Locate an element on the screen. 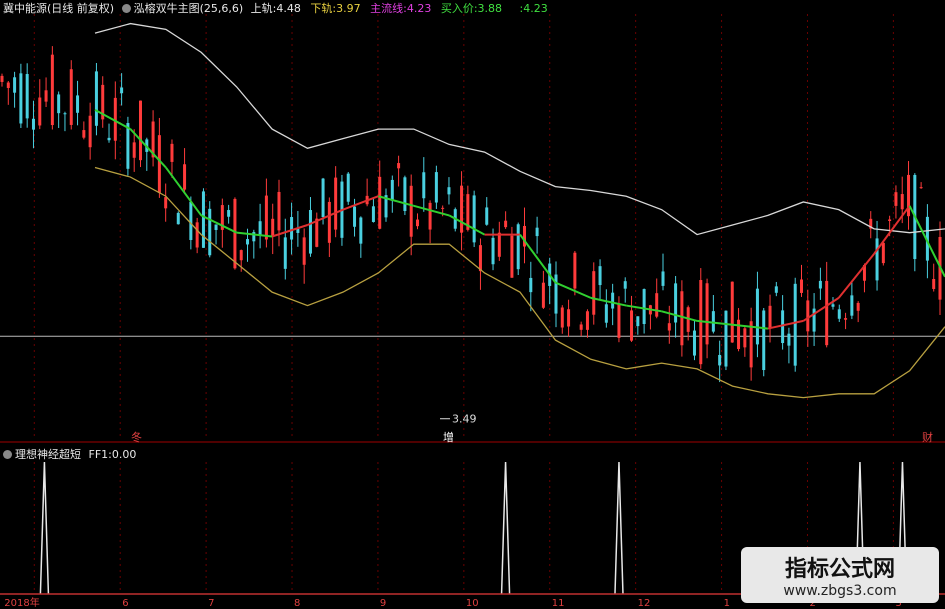 The image size is (945, 609). lower-value: 3.97 is located at coordinates (348, 8).